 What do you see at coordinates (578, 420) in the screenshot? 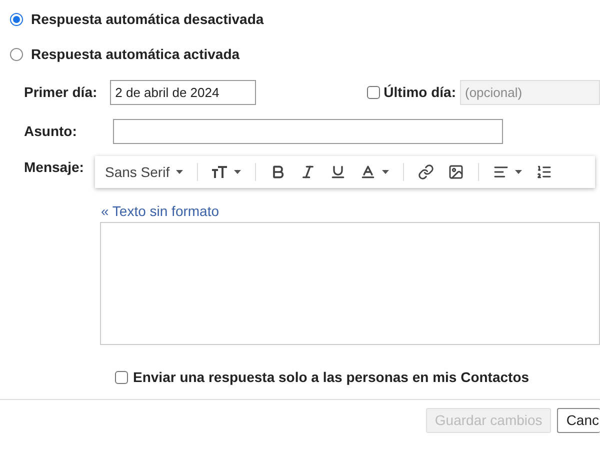
I see `action-button: Canc` at bounding box center [578, 420].